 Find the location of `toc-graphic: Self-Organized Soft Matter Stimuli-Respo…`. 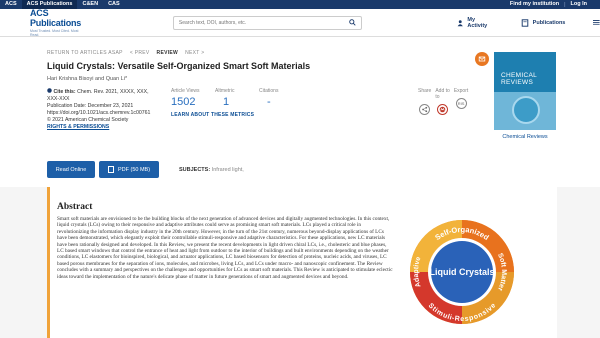

toc-graphic: Self-Organized Soft Matter Stimuli-Respo… is located at coordinates (462, 272).